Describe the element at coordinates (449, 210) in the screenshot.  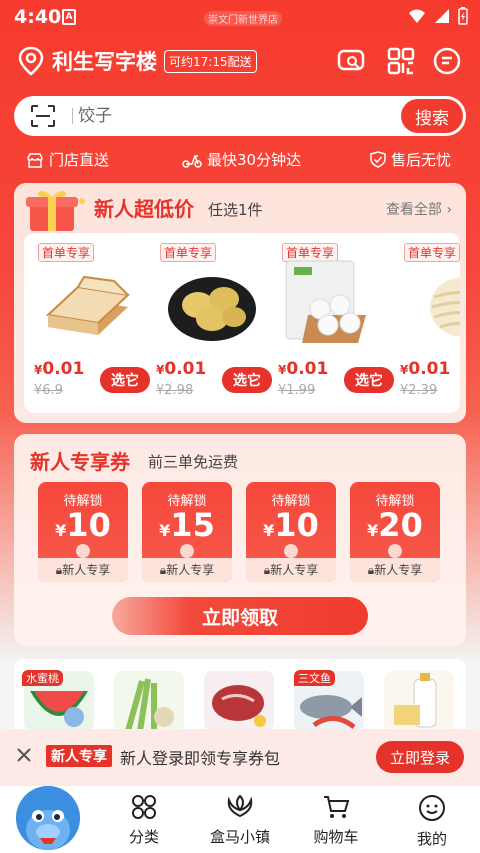
I see `chevron-right-icon: ›` at that location.